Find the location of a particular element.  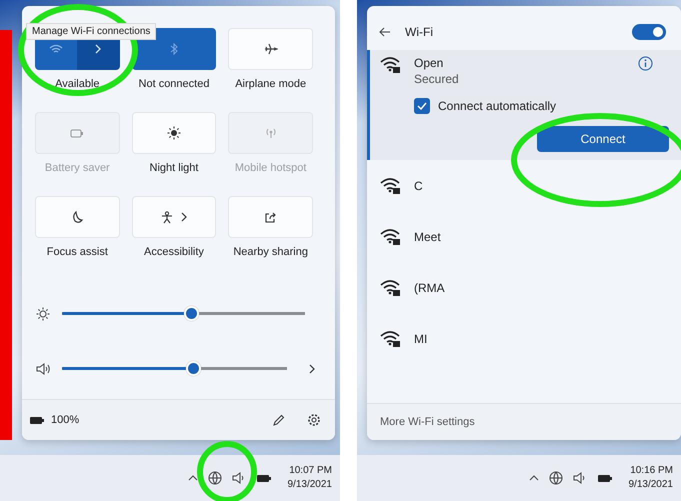

checkbox-label: Connect automatically is located at coordinates (497, 106).